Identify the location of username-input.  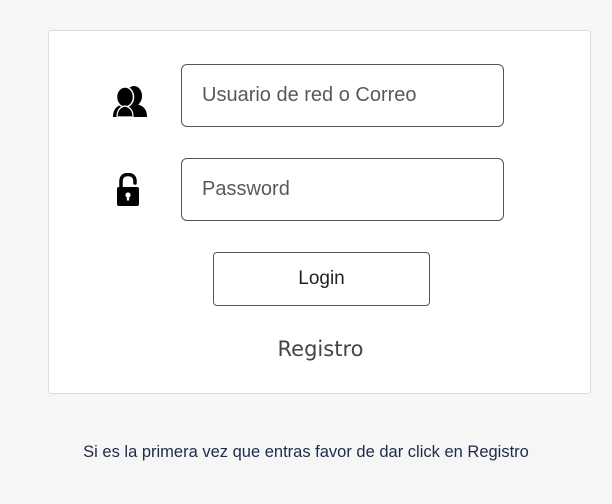
(342, 95).